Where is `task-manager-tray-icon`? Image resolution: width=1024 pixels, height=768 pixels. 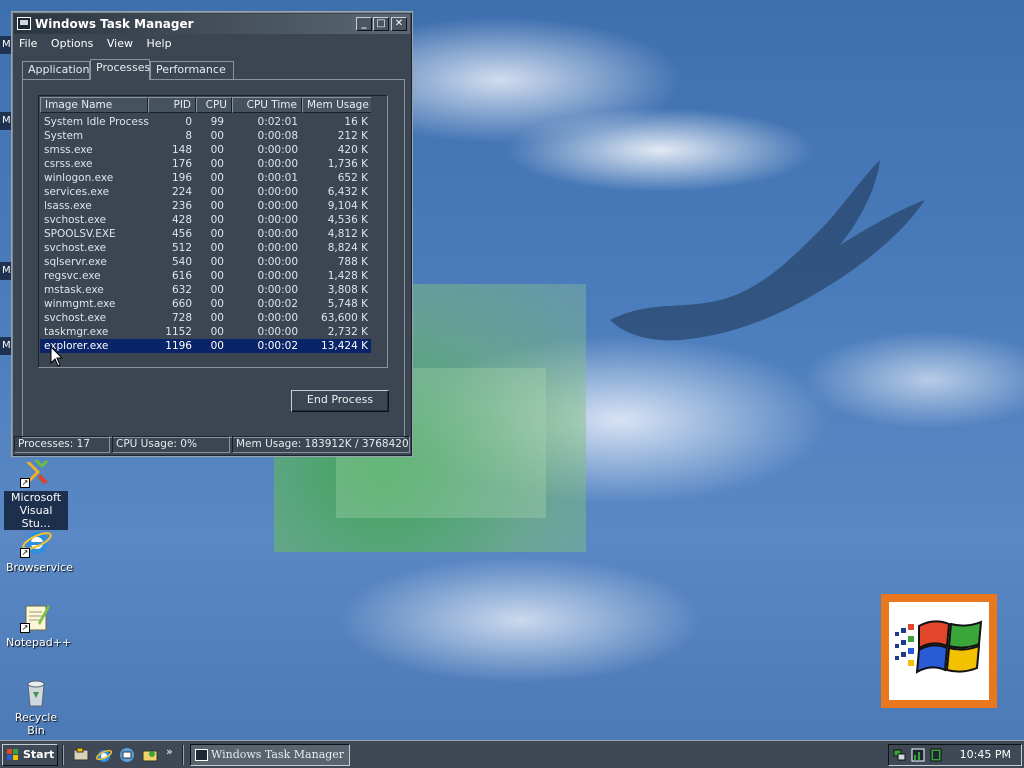 task-manager-tray-icon is located at coordinates (918, 755).